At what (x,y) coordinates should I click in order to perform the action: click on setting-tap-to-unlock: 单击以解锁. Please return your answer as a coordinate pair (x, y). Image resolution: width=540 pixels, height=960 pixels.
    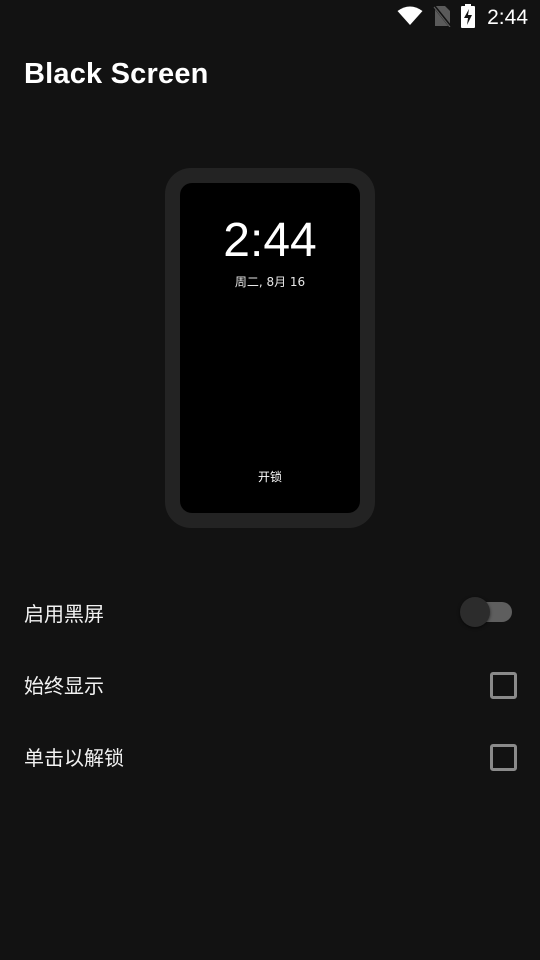
    Looking at the image, I should click on (270, 756).